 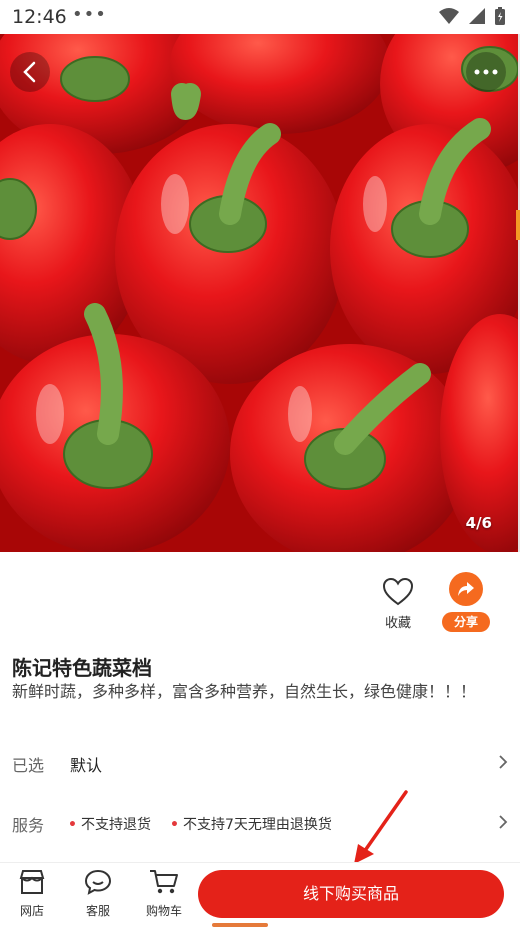 What do you see at coordinates (28, 765) in the screenshot?
I see `selection-label: 已选` at bounding box center [28, 765].